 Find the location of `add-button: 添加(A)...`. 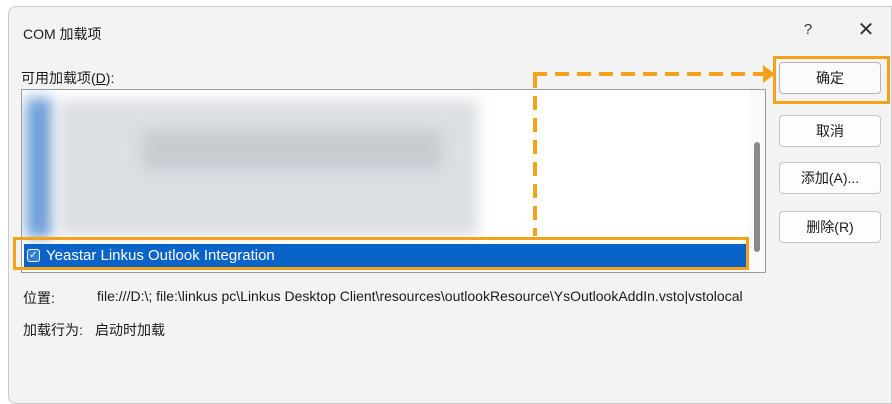

add-button: 添加(A)... is located at coordinates (830, 178).